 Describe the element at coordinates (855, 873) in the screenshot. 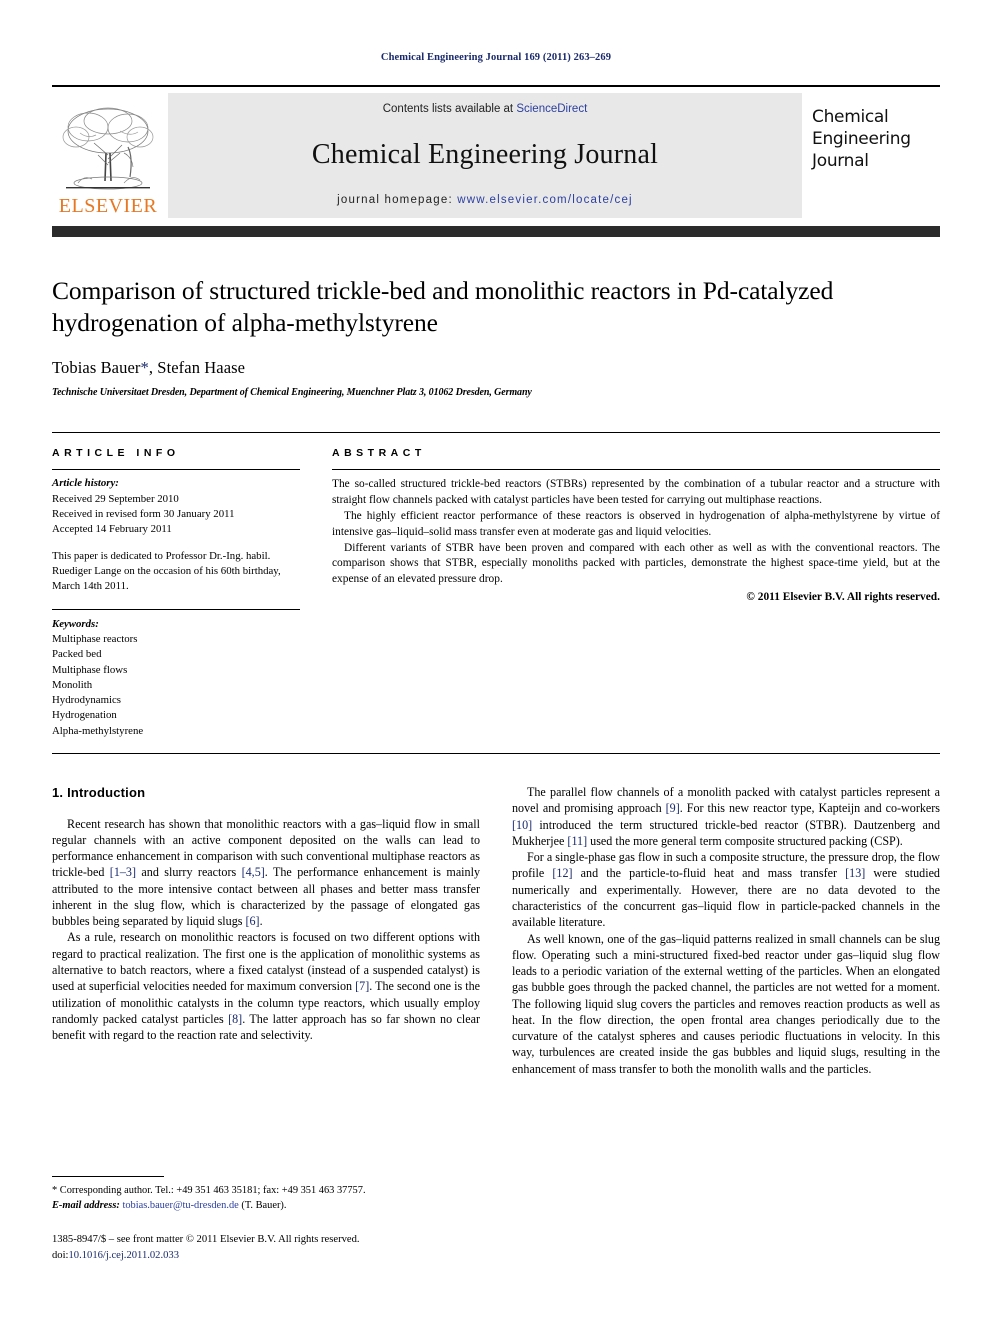

I see `citation-link: [13]` at that location.